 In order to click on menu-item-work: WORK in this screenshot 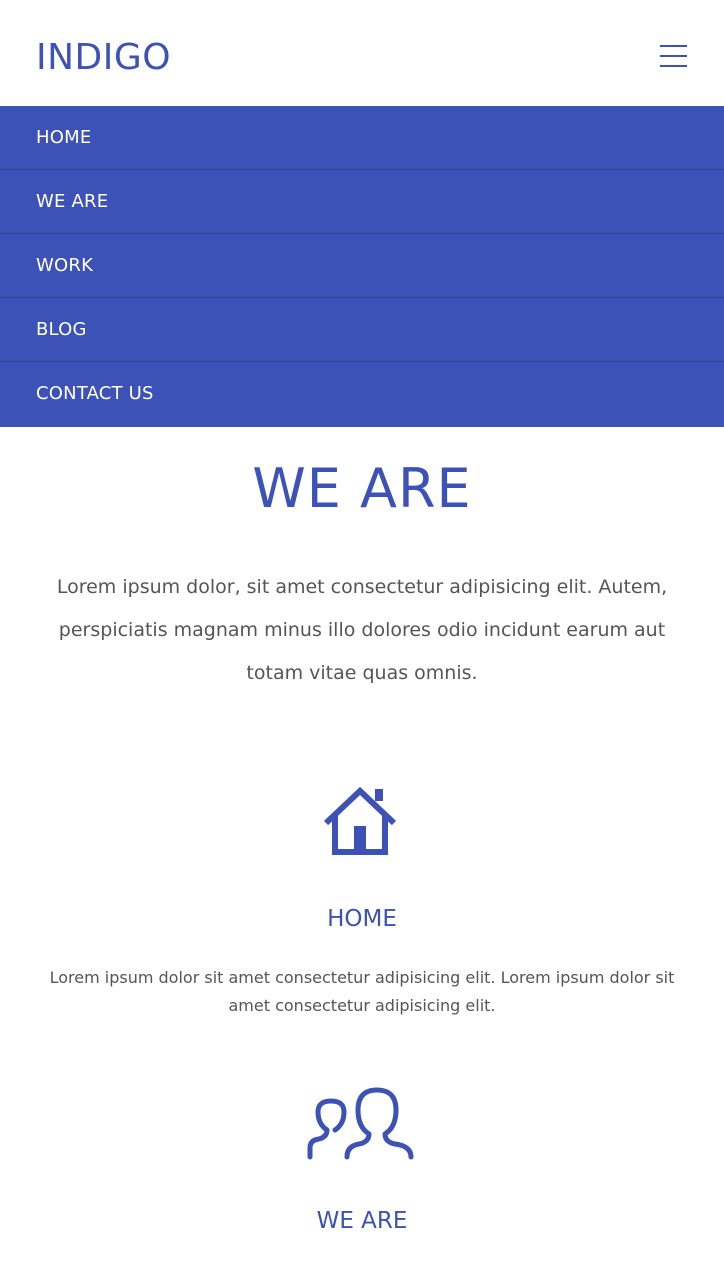, I will do `click(362, 266)`.